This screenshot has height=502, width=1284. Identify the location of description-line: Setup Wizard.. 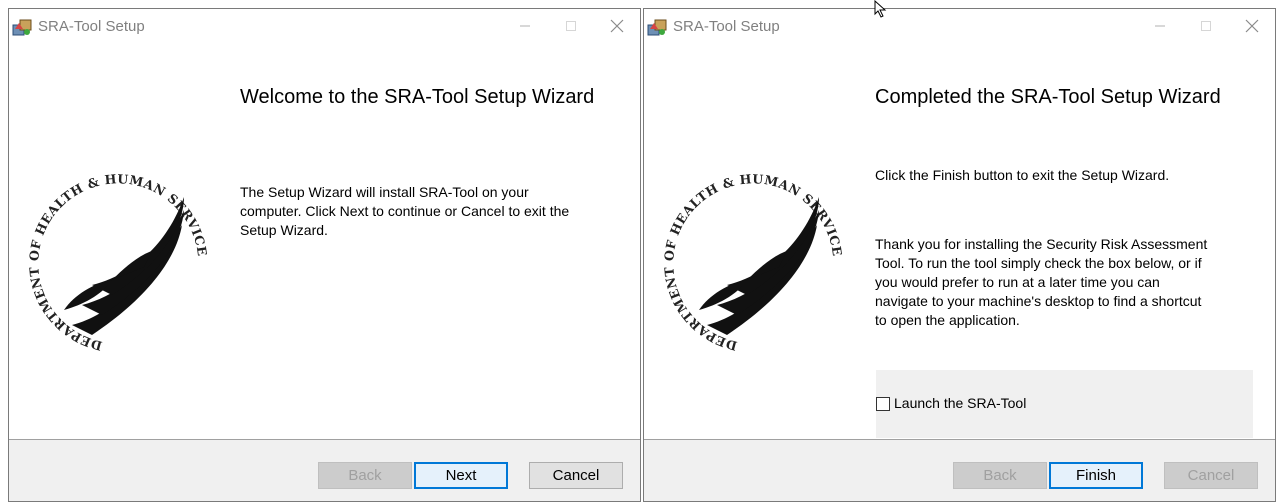
(284, 230).